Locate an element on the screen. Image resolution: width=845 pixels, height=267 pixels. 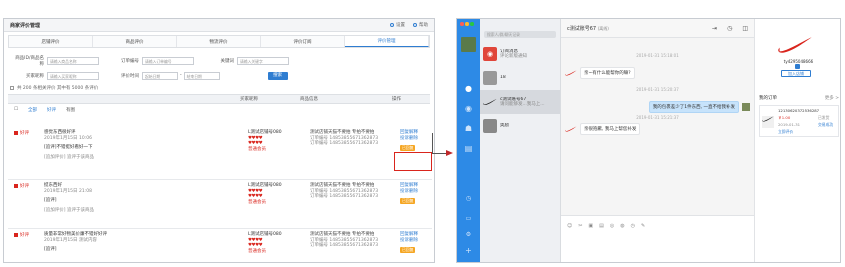
review-time: 2019年1月15日 测试内容 is located at coordinates (70, 240).